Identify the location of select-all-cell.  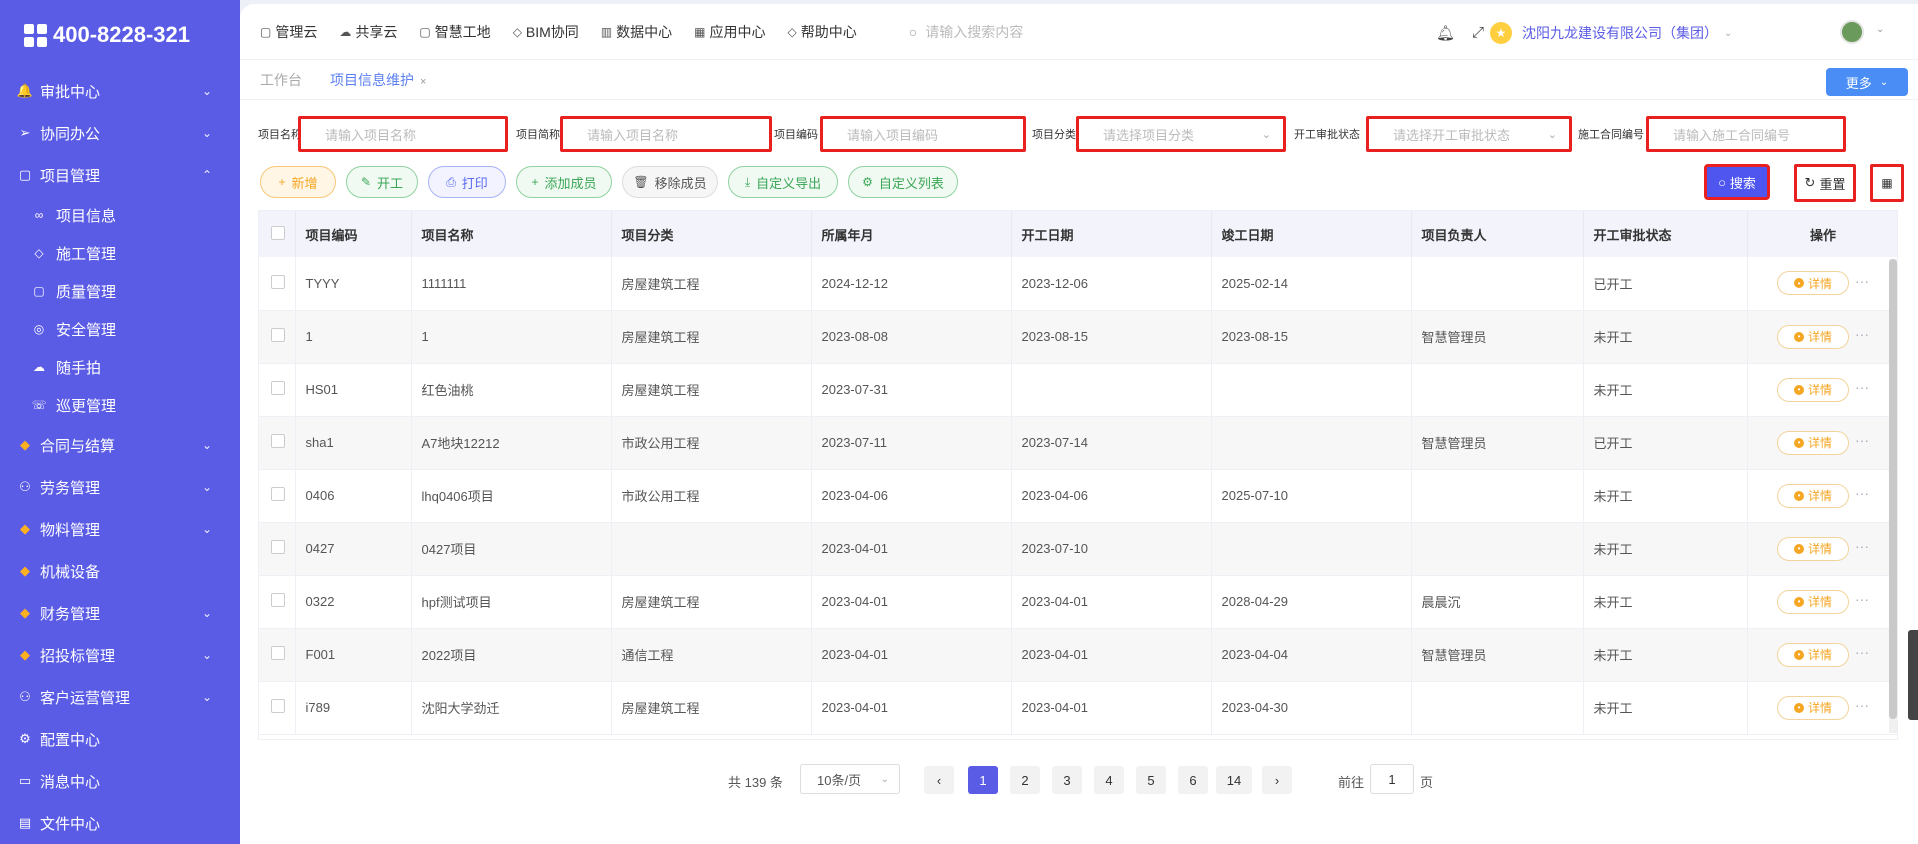
(277, 234).